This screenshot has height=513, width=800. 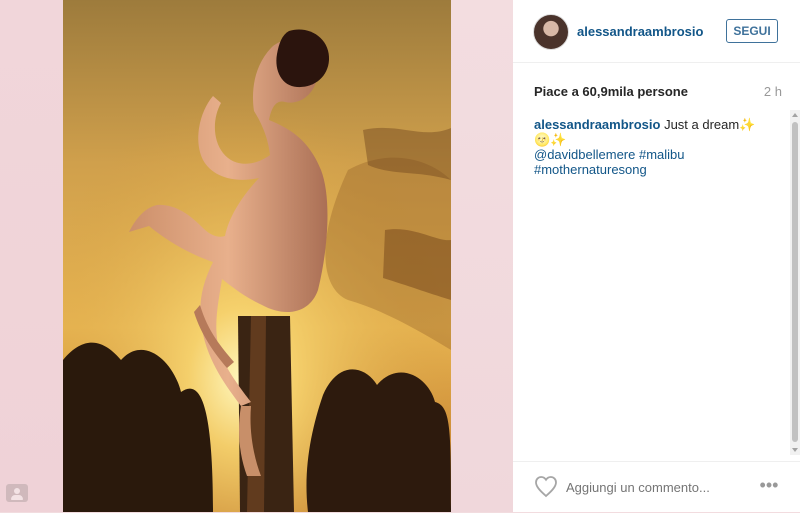 What do you see at coordinates (752, 31) in the screenshot?
I see `follow-button: SEGUI` at bounding box center [752, 31].